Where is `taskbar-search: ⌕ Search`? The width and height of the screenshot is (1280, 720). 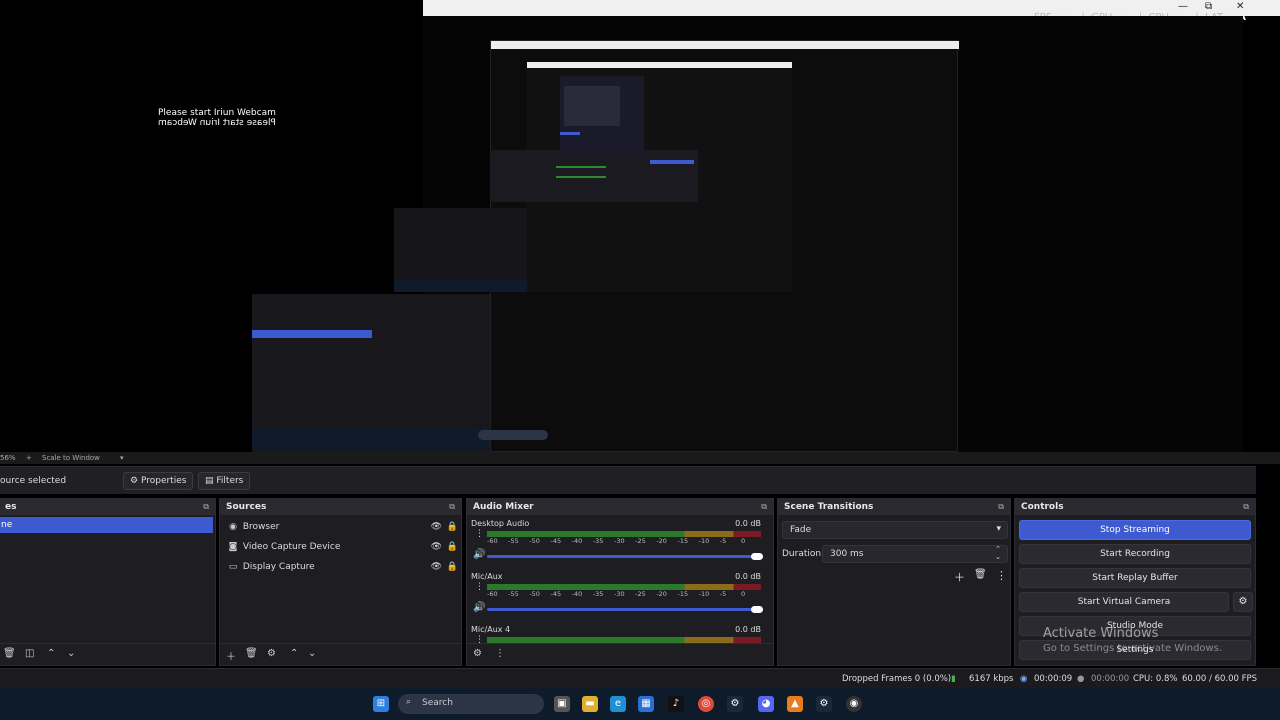
taskbar-search: ⌕ Search is located at coordinates (471, 704).